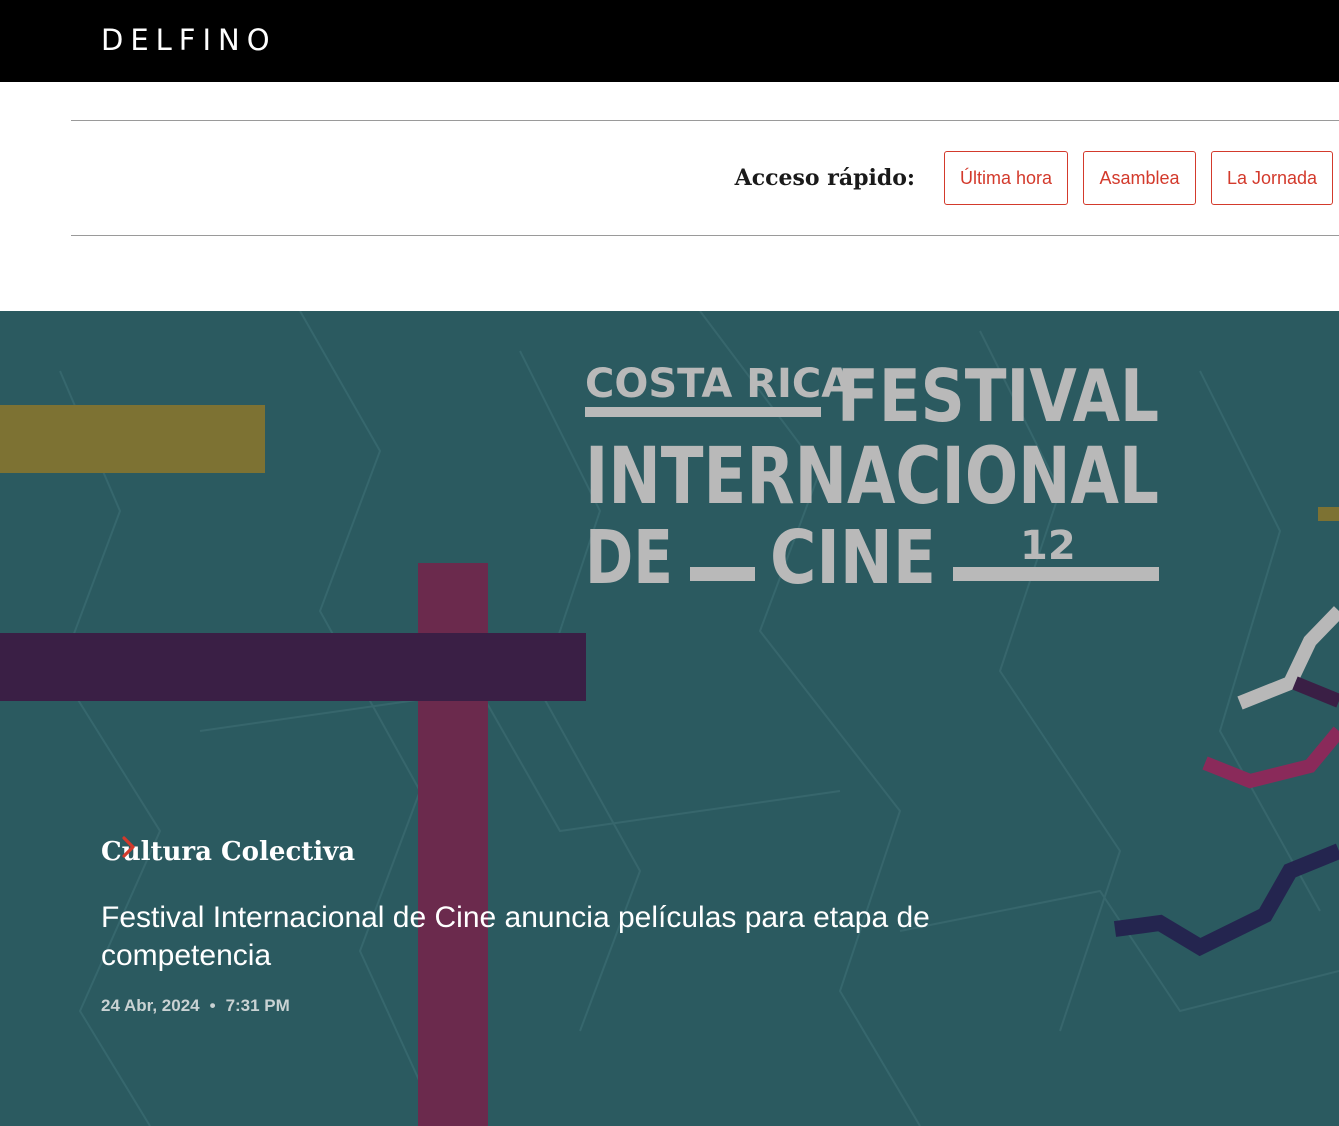 The width and height of the screenshot is (1339, 1126). What do you see at coordinates (1272, 178) in the screenshot?
I see `quick-access-la-jornada-button: La Jornada` at bounding box center [1272, 178].